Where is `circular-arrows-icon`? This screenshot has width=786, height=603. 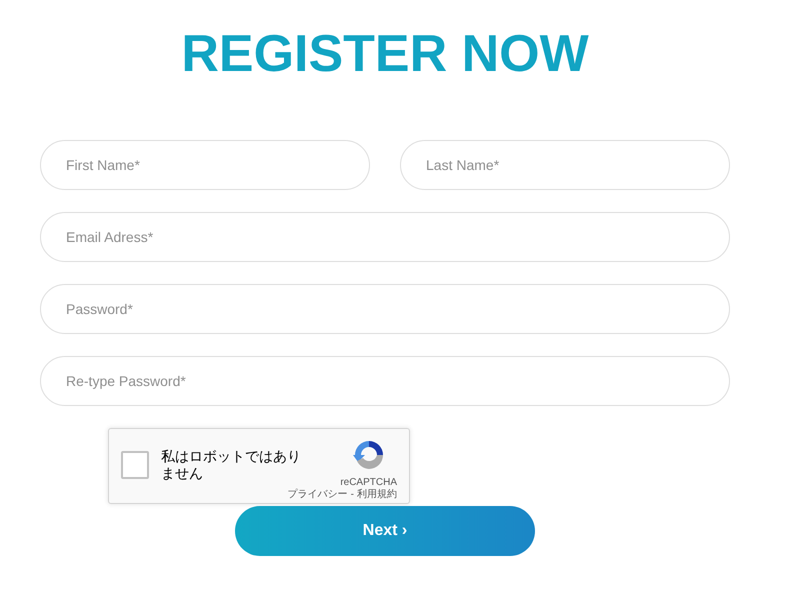 circular-arrows-icon is located at coordinates (368, 455).